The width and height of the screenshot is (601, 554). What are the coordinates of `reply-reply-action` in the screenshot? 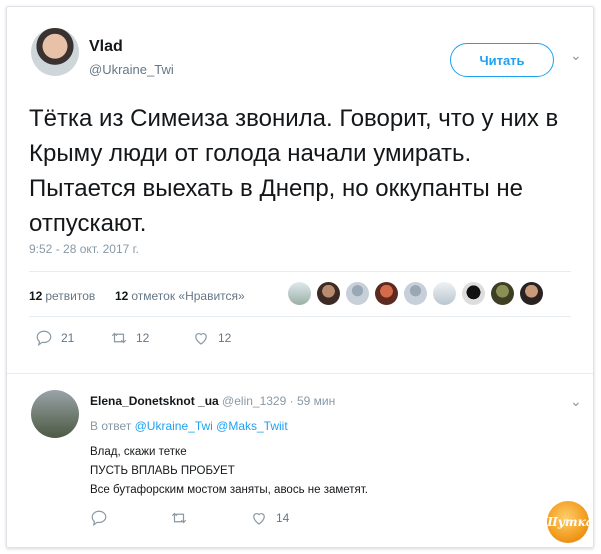 It's located at (99, 518).